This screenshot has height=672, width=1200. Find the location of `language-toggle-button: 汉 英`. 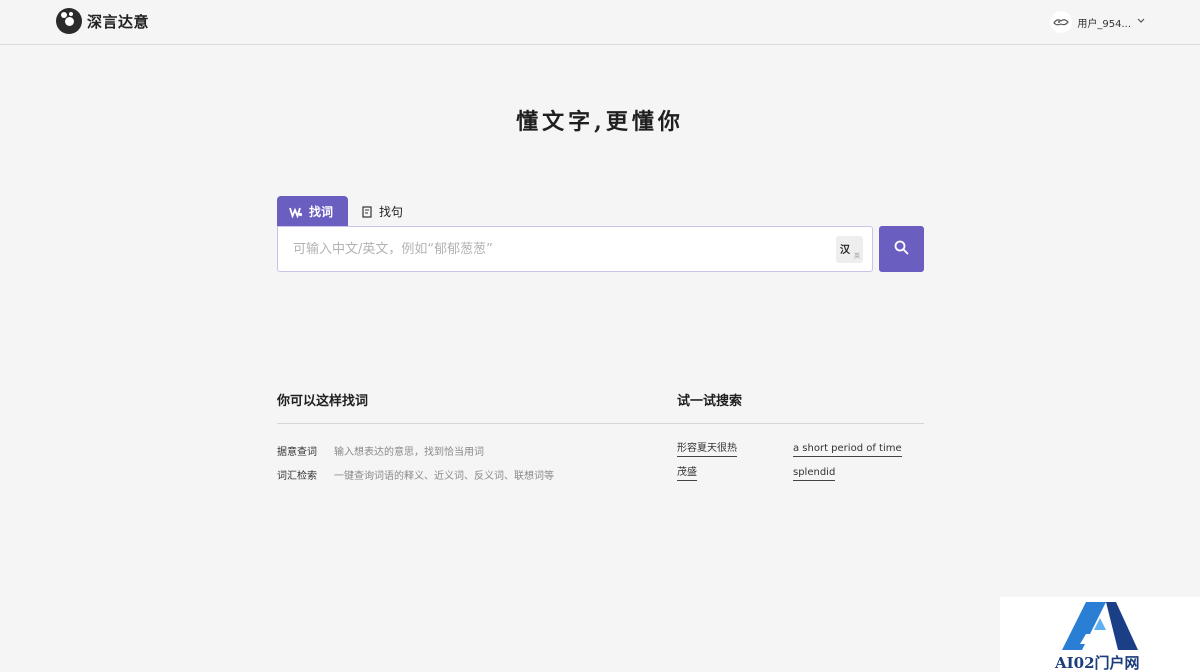

language-toggle-button: 汉 英 is located at coordinates (849, 249).